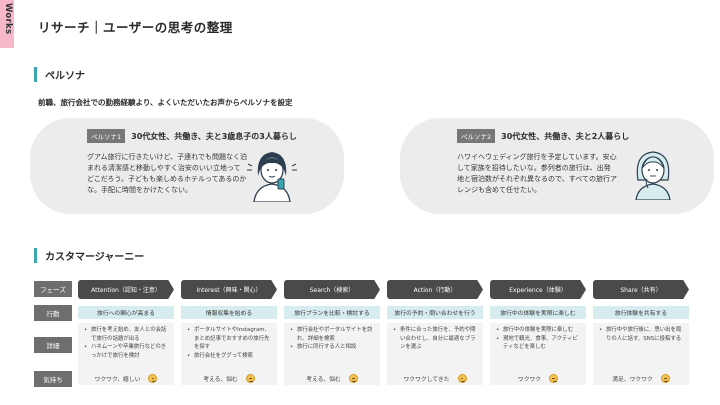 The width and height of the screenshot is (720, 405). I want to click on feeling-cell: 満足、ワクワク, so click(641, 378).